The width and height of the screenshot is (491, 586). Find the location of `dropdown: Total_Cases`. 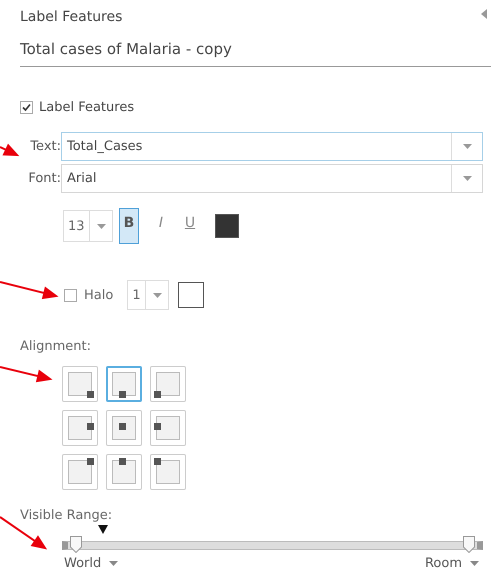

dropdown: Total_Cases is located at coordinates (272, 146).